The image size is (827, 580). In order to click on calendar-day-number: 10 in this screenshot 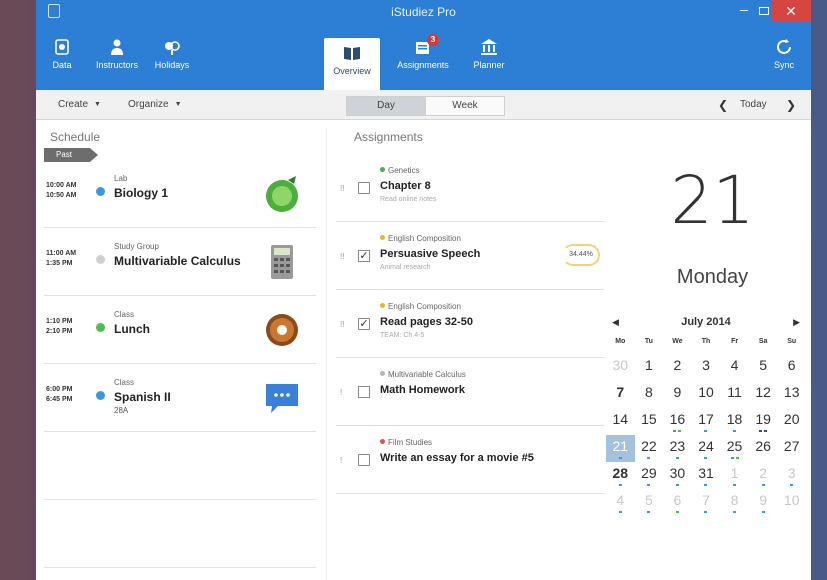, I will do `click(791, 500)`.